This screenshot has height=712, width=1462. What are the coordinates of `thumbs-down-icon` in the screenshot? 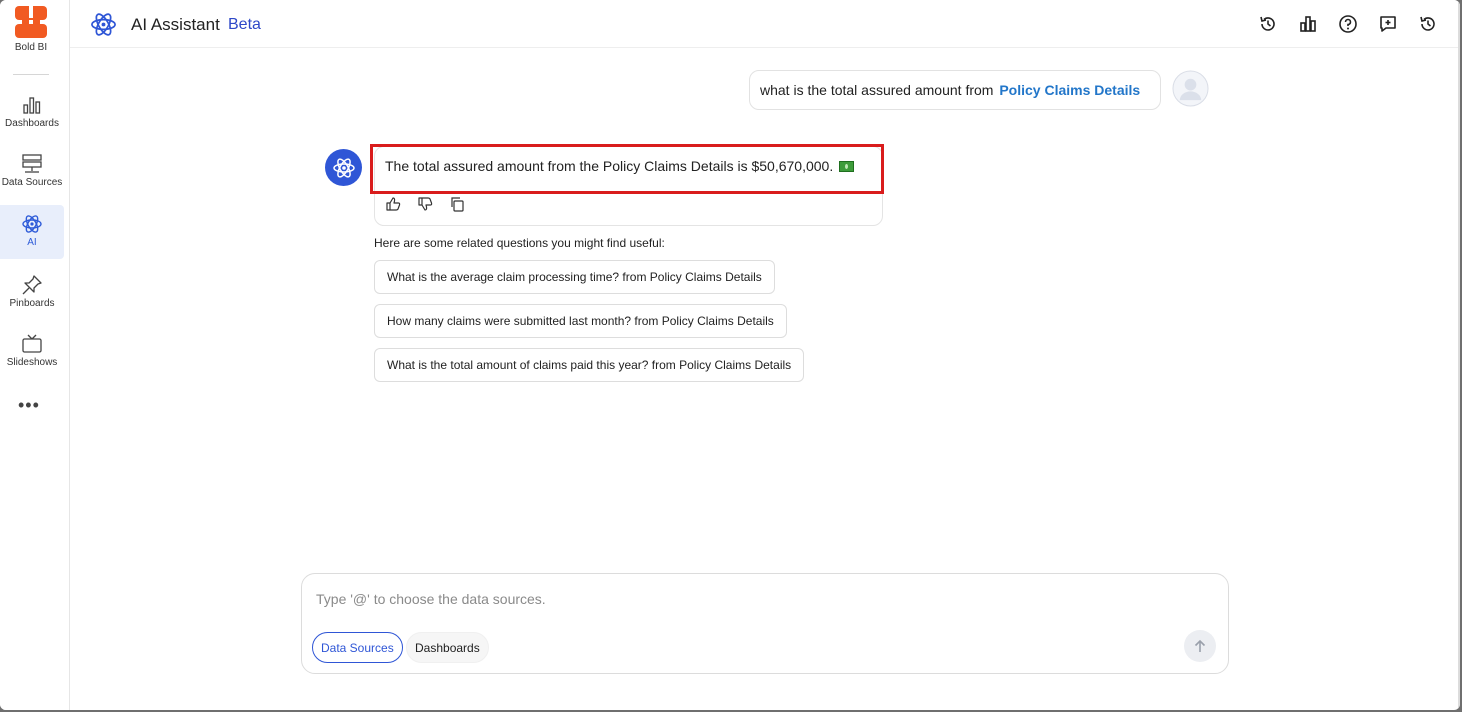 It's located at (425, 204).